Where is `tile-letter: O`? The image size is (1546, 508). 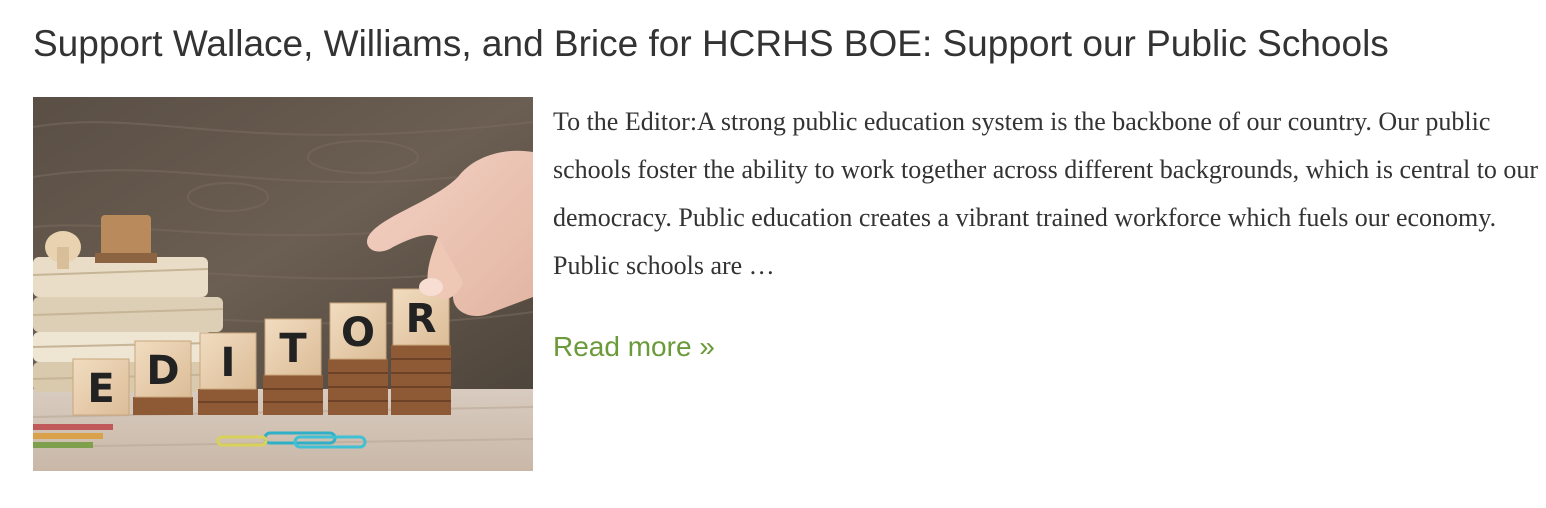
tile-letter: O is located at coordinates (358, 333).